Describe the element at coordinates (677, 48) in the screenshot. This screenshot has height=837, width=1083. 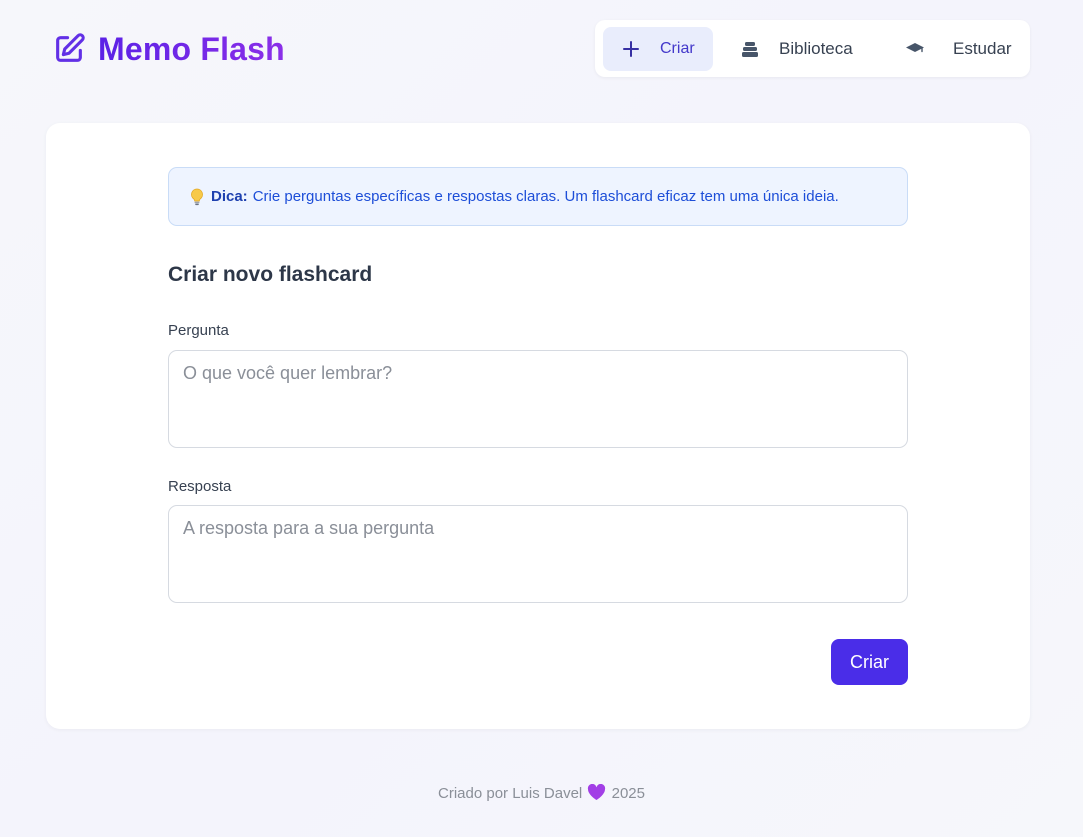
I see `nav-item-criar-label: Criar` at that location.